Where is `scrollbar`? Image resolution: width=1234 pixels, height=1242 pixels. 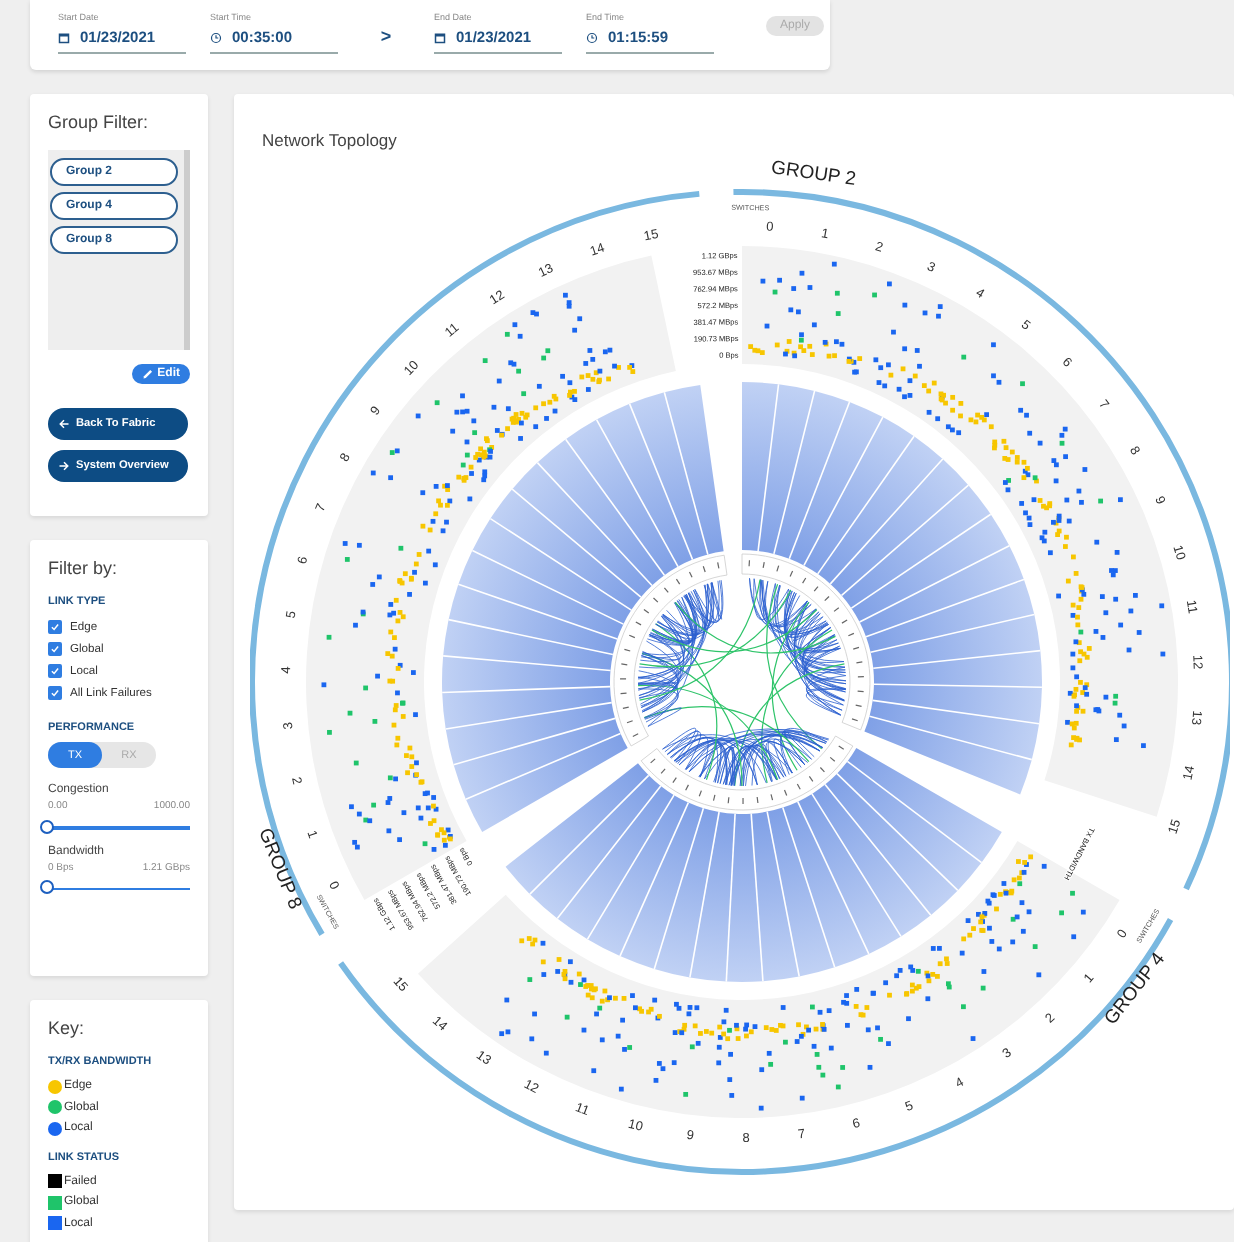
scrollbar is located at coordinates (187, 250).